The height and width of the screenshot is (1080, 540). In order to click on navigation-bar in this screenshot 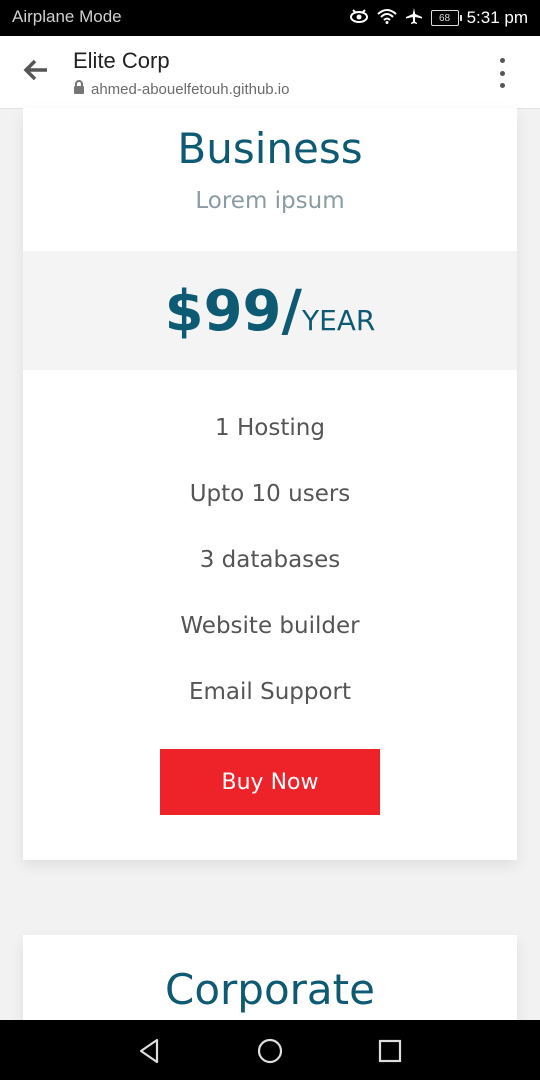, I will do `click(270, 1050)`.